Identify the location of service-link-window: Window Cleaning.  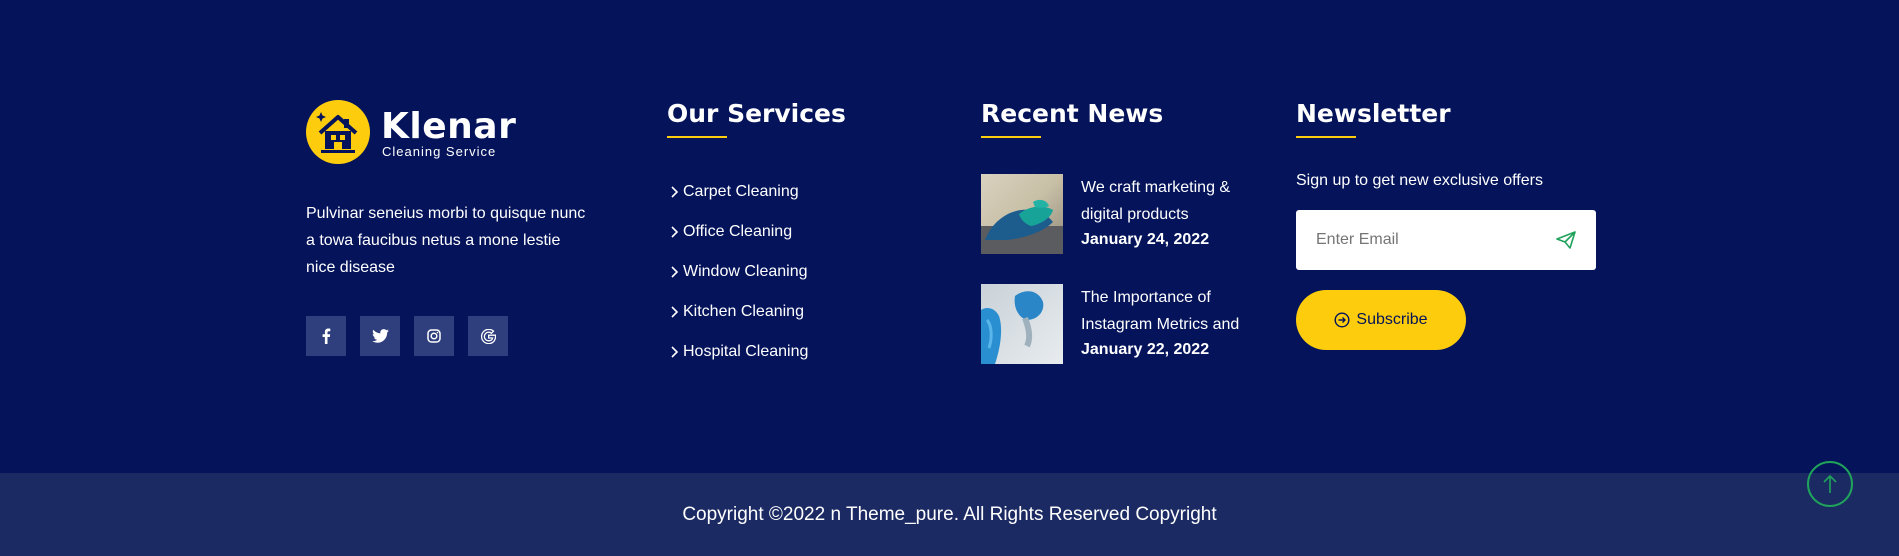
(737, 272).